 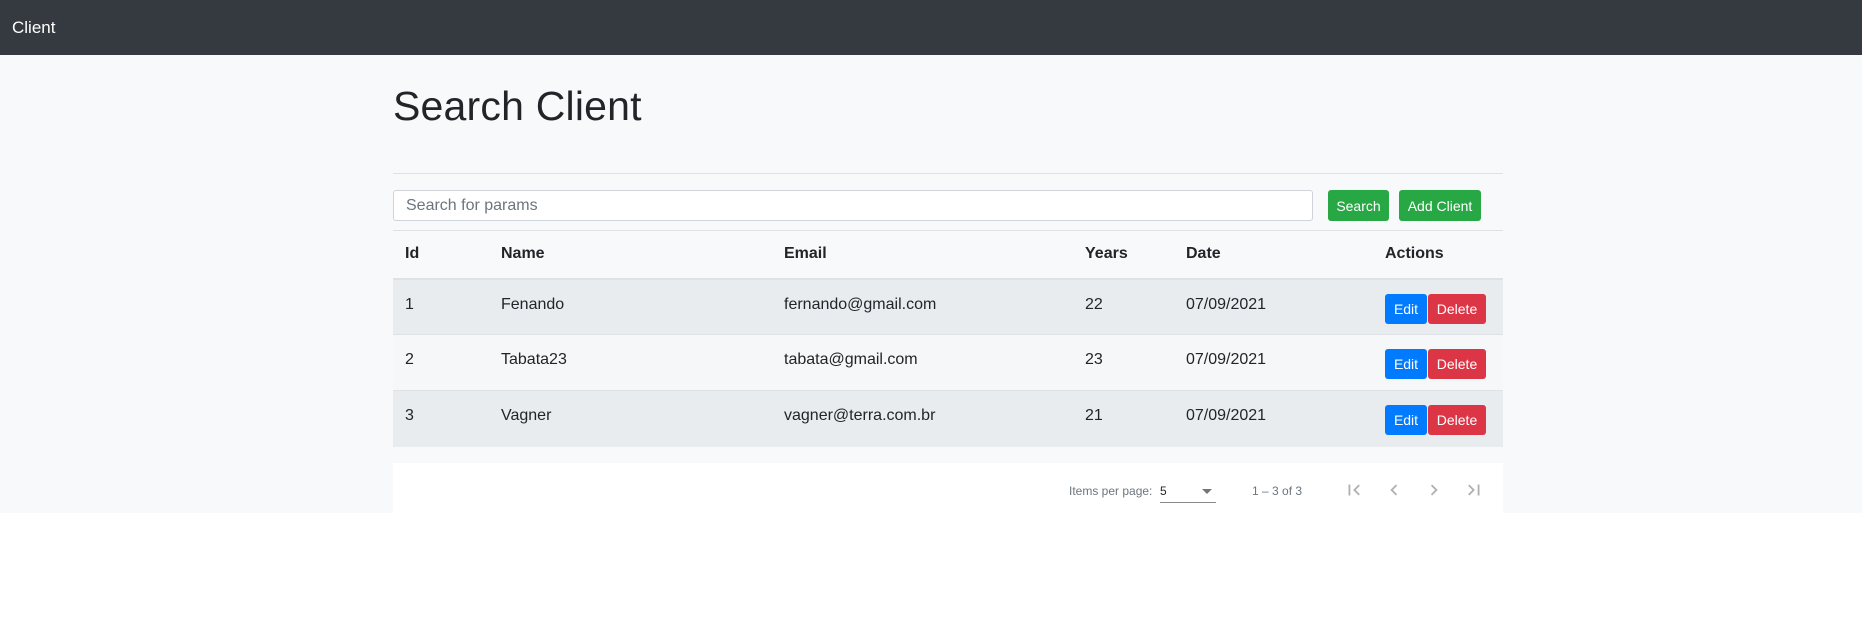 What do you see at coordinates (412, 254) in the screenshot?
I see `header-id: Id` at bounding box center [412, 254].